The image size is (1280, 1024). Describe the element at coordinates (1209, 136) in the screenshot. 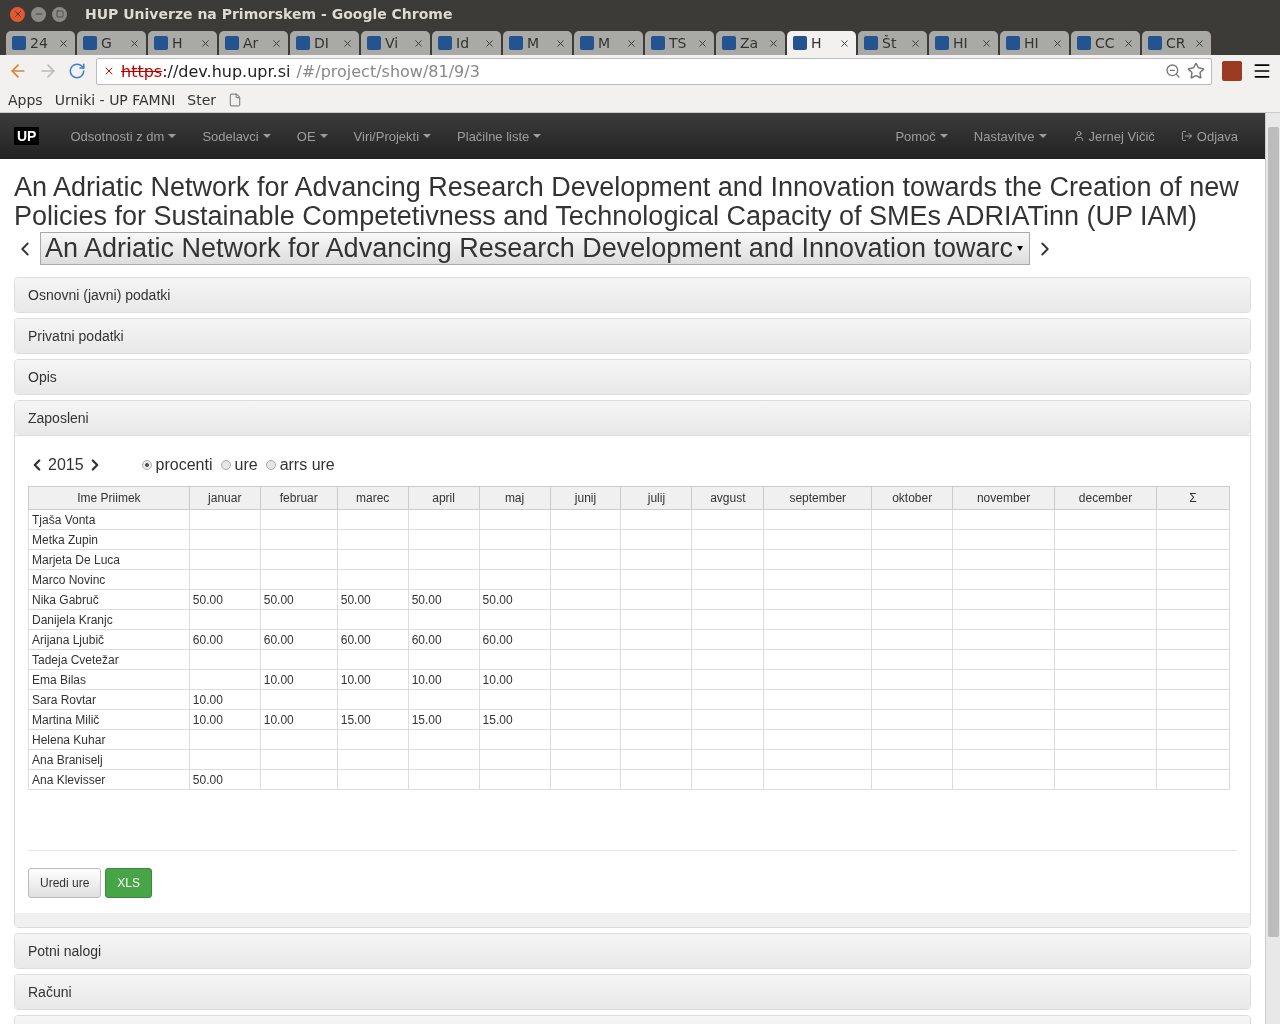

I see `nav-menu-item: Odjava` at that location.